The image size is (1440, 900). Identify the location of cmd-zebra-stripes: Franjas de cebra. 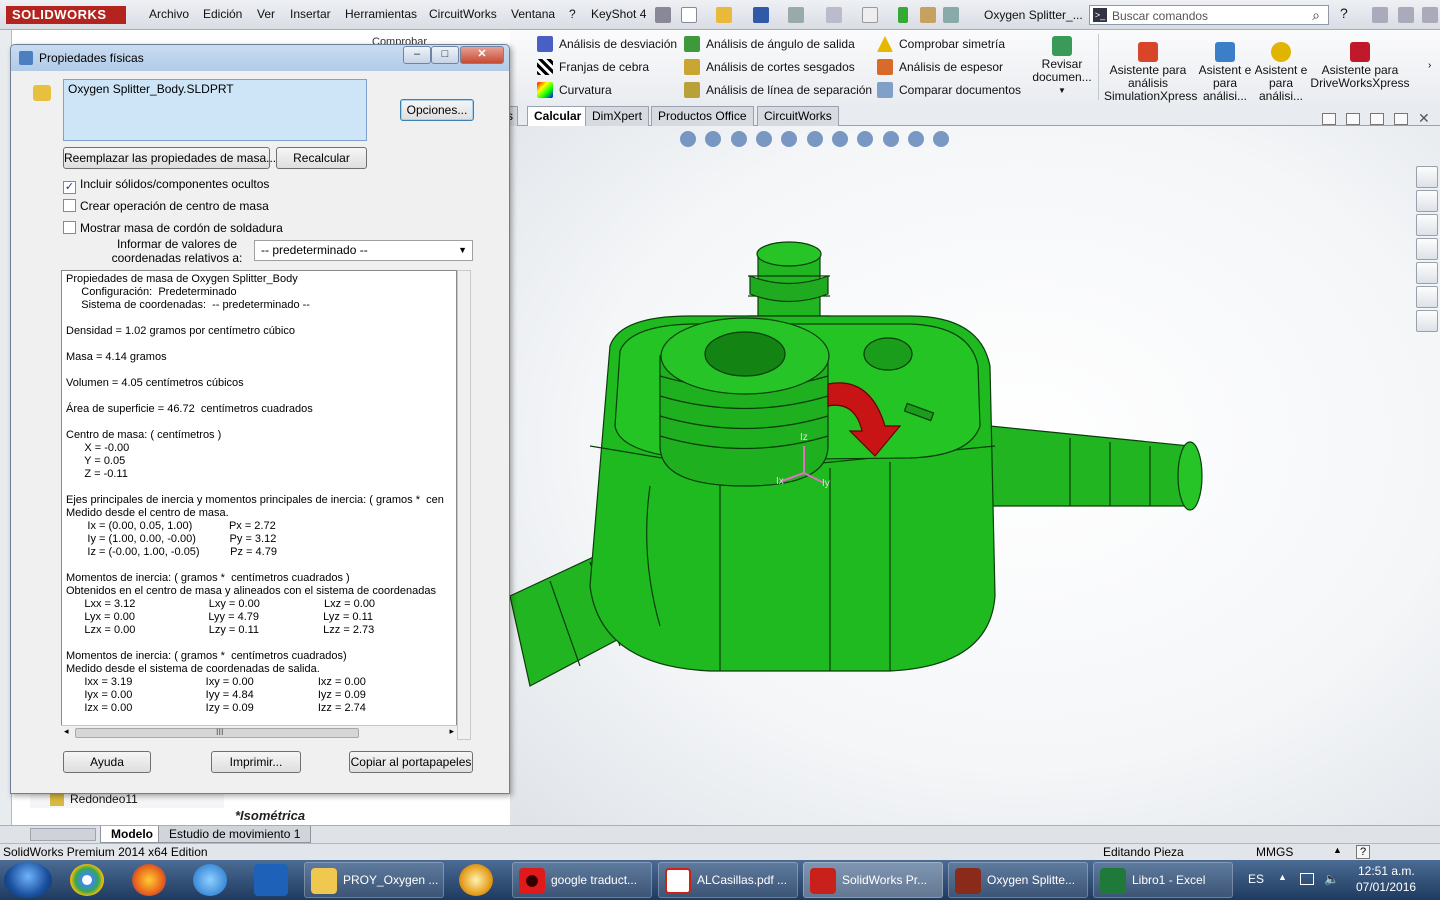
(593, 67).